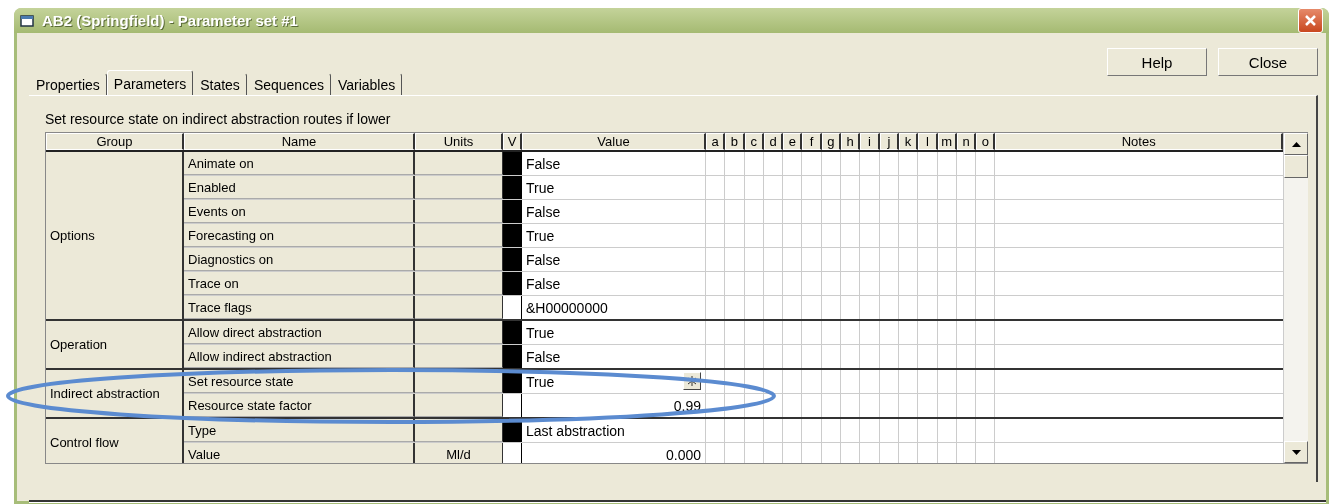  I want to click on name-cell: Enabled, so click(299, 187).